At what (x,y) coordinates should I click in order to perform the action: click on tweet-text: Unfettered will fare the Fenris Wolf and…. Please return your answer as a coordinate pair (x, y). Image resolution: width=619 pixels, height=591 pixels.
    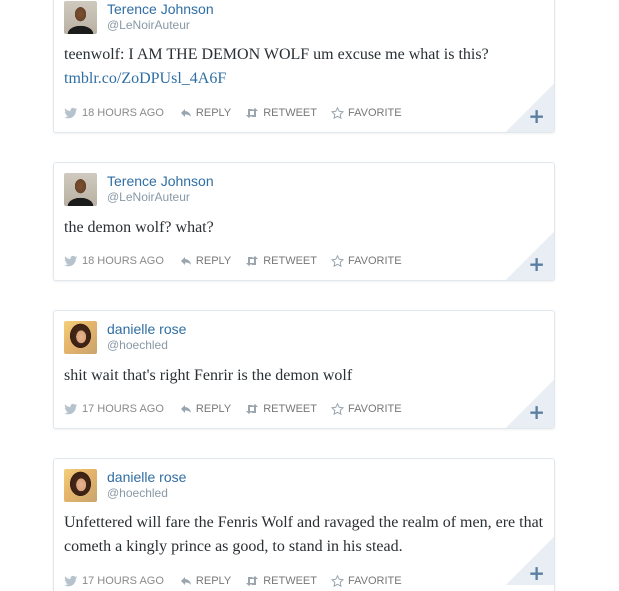
    Looking at the image, I should click on (305, 535).